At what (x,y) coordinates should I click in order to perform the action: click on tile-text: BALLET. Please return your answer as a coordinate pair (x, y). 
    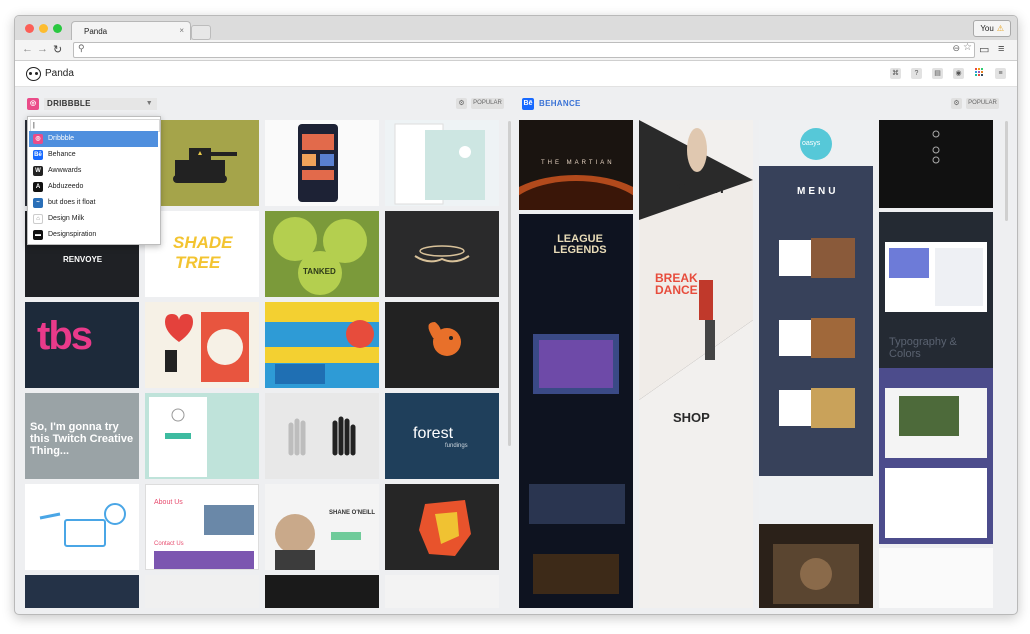
    Looking at the image, I should click on (699, 188).